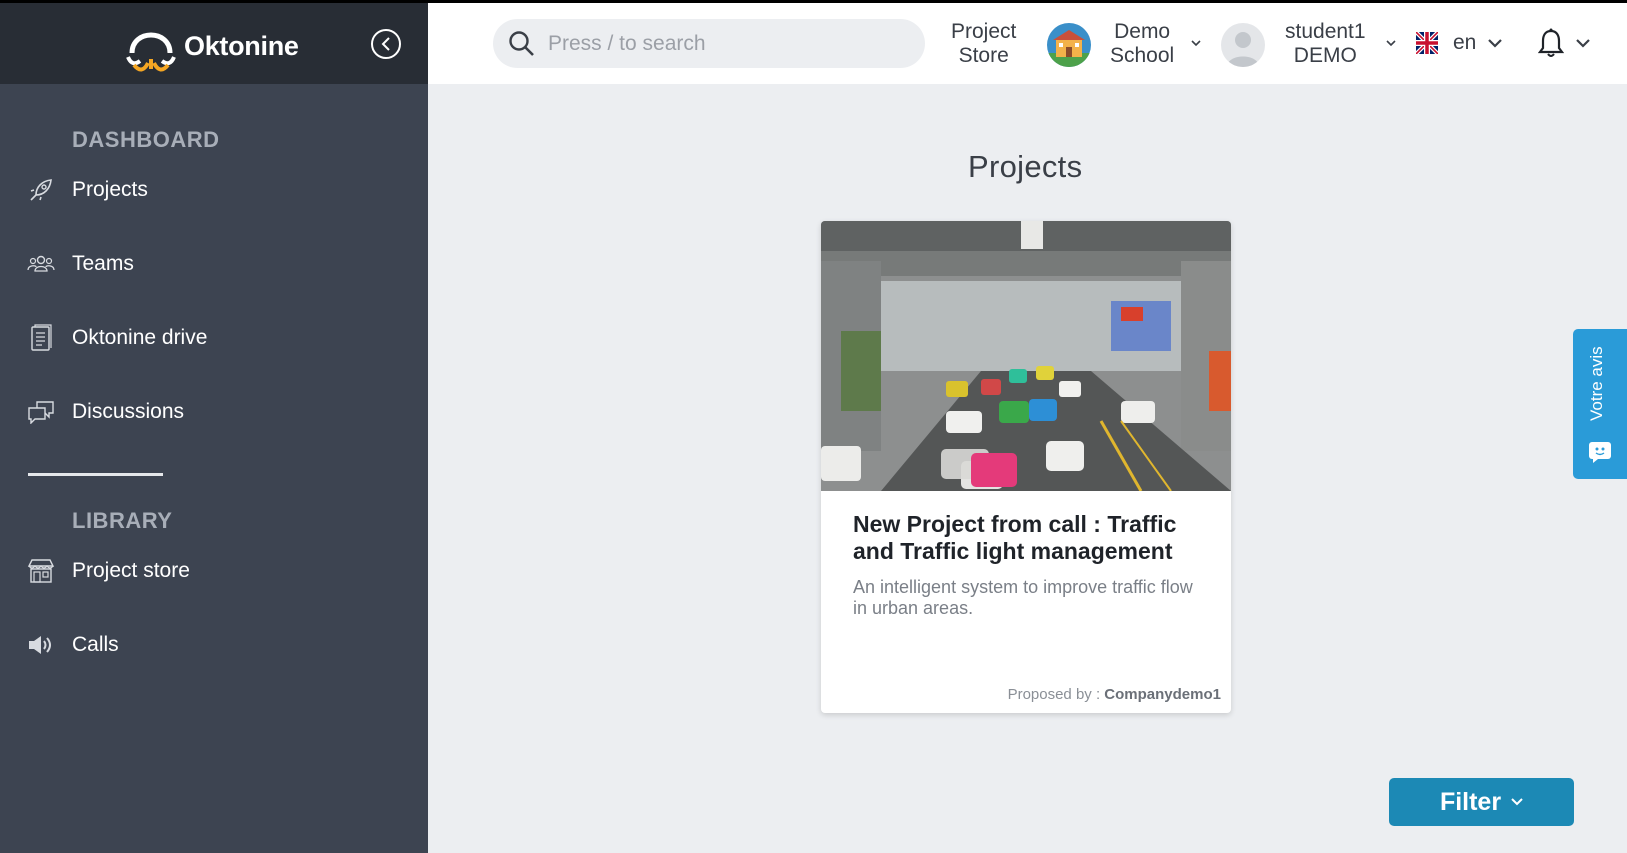 The width and height of the screenshot is (1627, 853). I want to click on logo: Oktonine, so click(210, 46).